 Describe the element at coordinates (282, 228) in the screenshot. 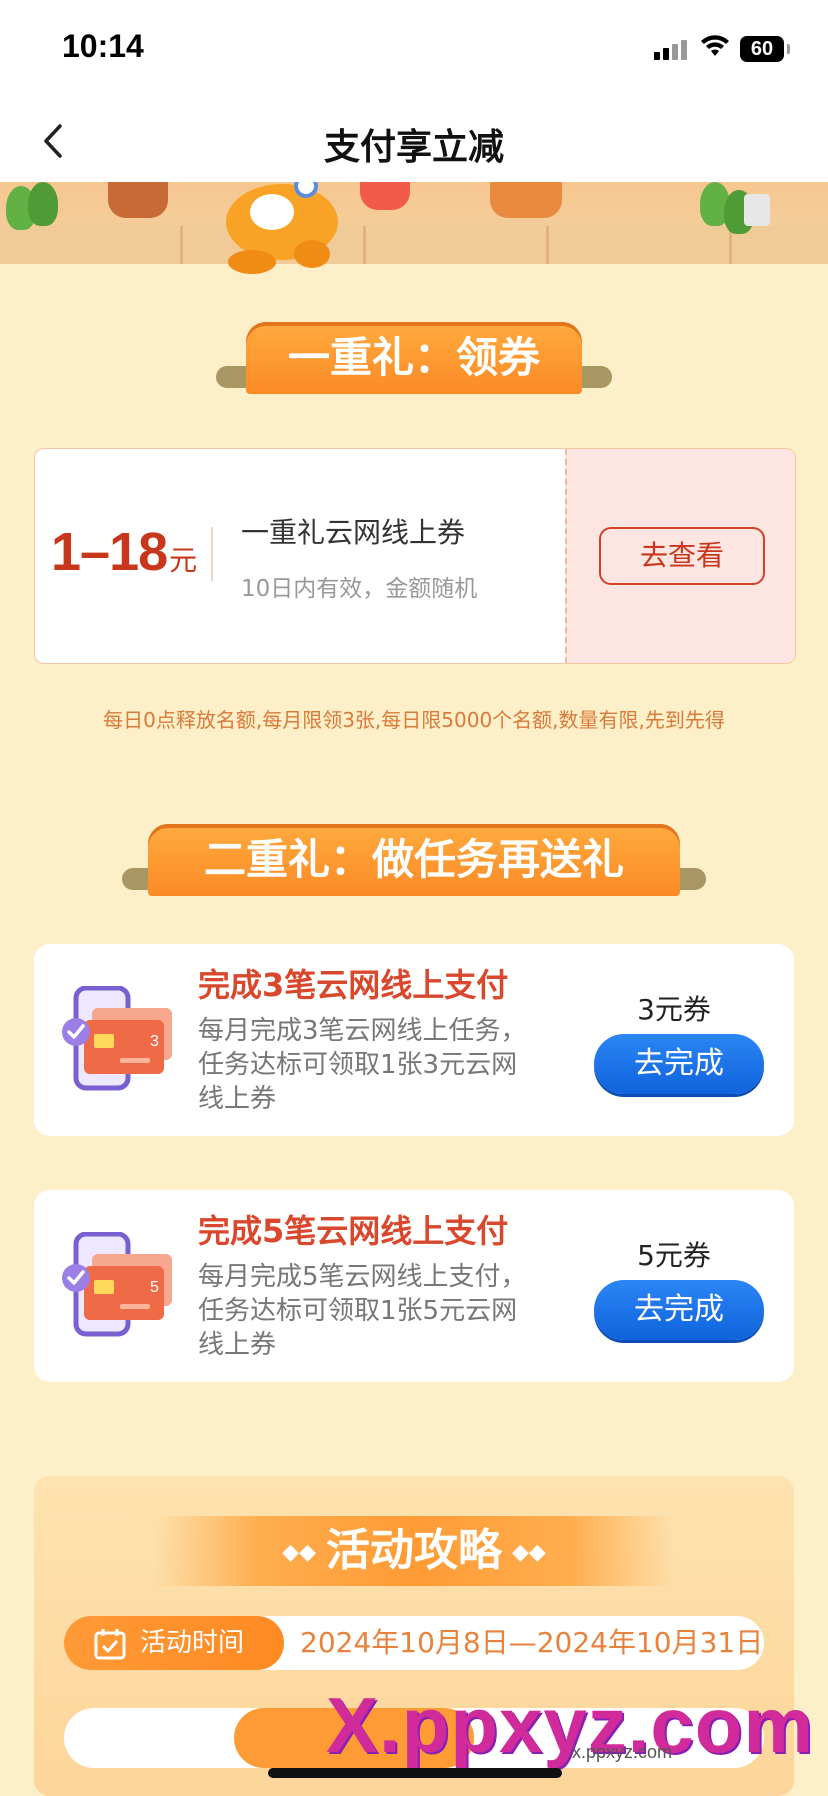

I see `mascot-illustration` at that location.